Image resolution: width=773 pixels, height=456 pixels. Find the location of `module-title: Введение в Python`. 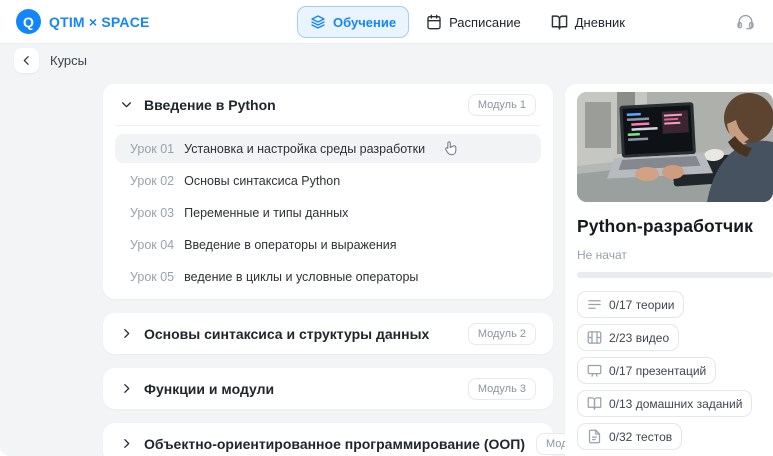

module-title: Введение в Python is located at coordinates (210, 104).